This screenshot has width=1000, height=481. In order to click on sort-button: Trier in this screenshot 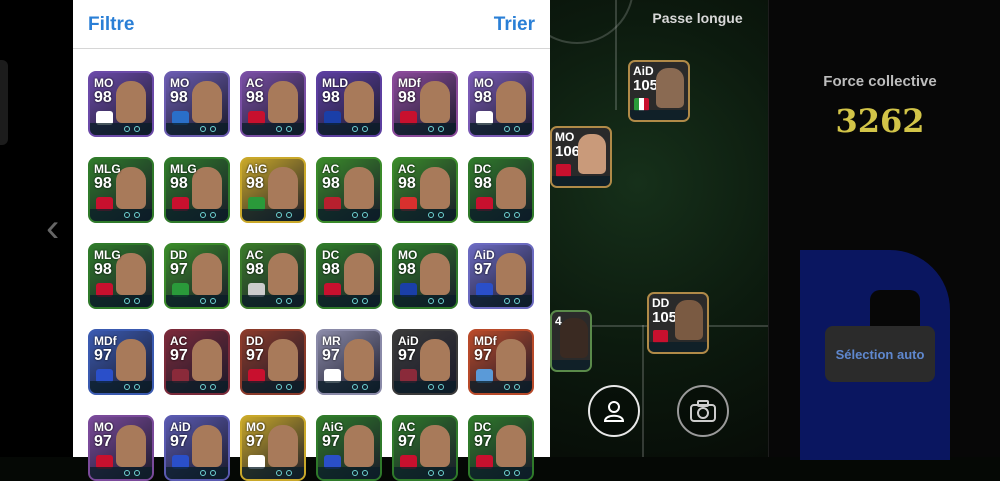, I will do `click(514, 25)`.